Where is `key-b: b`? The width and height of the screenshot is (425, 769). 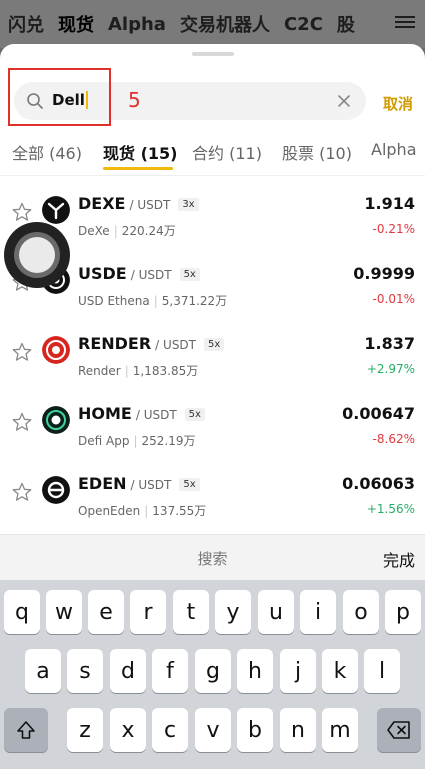 key-b: b is located at coordinates (255, 730).